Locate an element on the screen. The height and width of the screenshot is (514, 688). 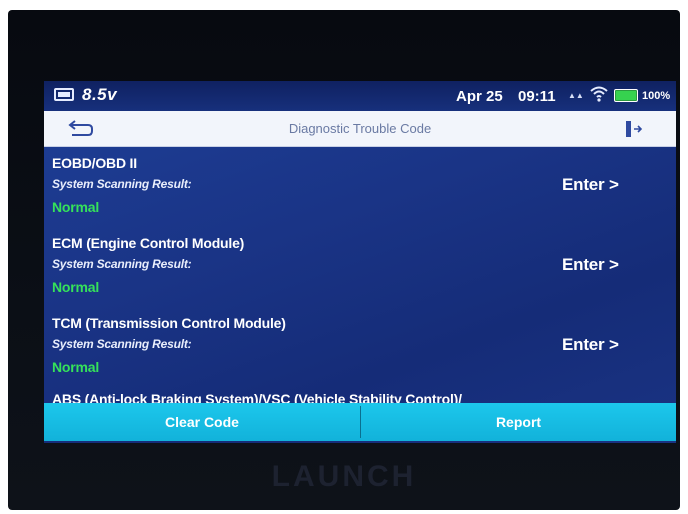
status-bar: 8.5v Apr 25 09:11 ▲▲ 100% is located at coordinates (360, 96).